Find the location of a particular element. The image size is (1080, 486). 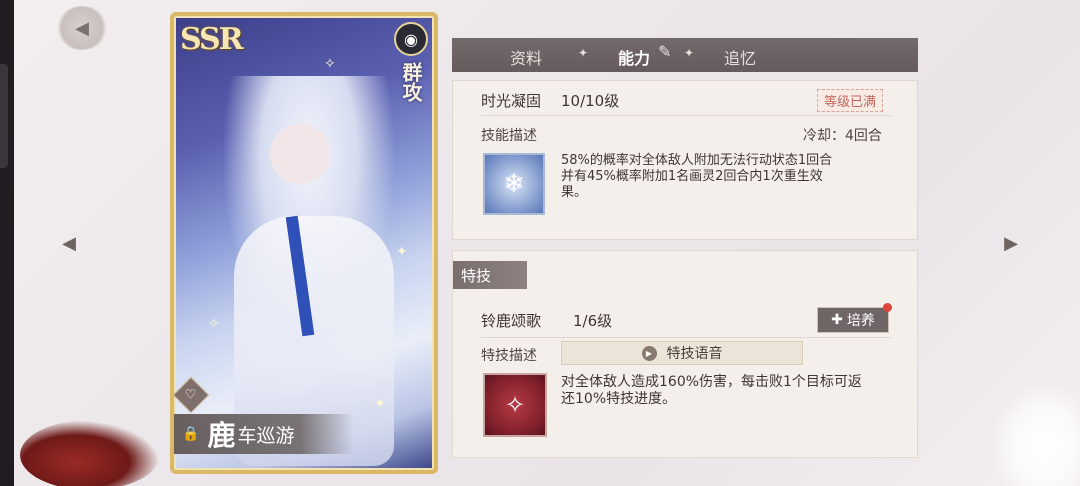

skill-desc-line: 并有45%概率附加1名画灵2回合内1次重生效 is located at coordinates (692, 176).